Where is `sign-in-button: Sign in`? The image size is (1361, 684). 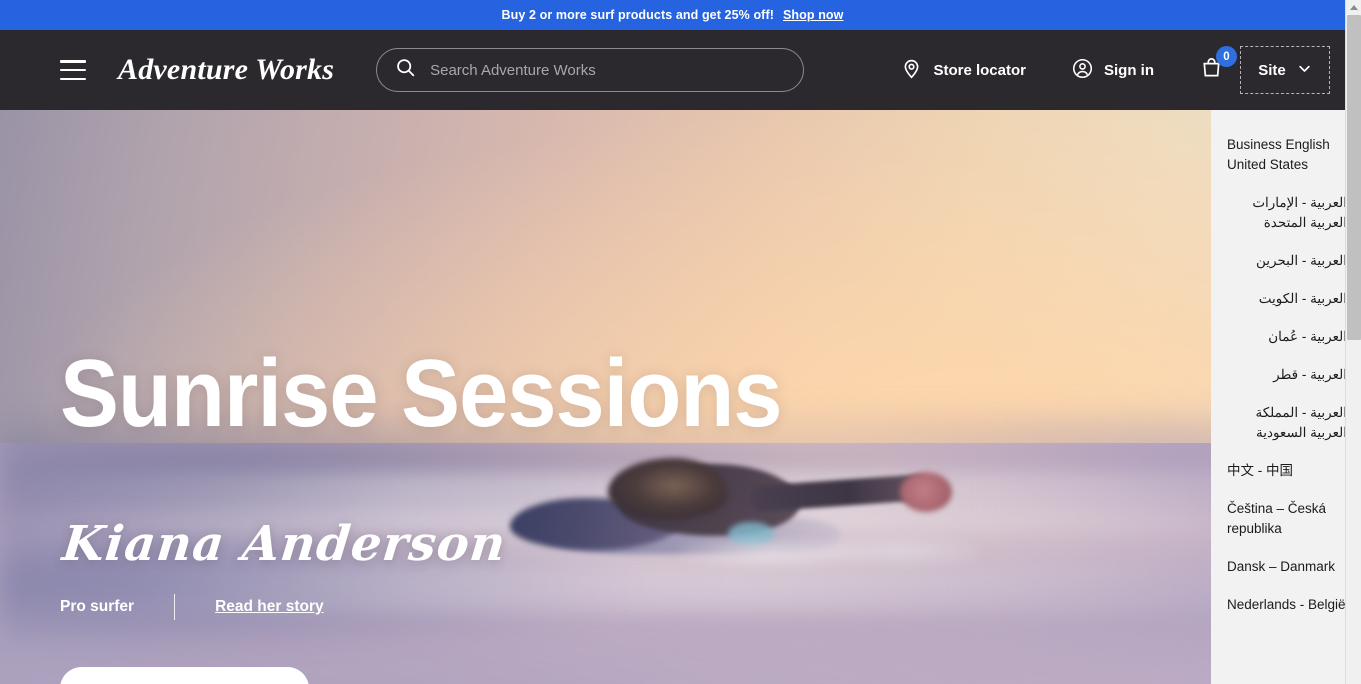 sign-in-button: Sign in is located at coordinates (1113, 70).